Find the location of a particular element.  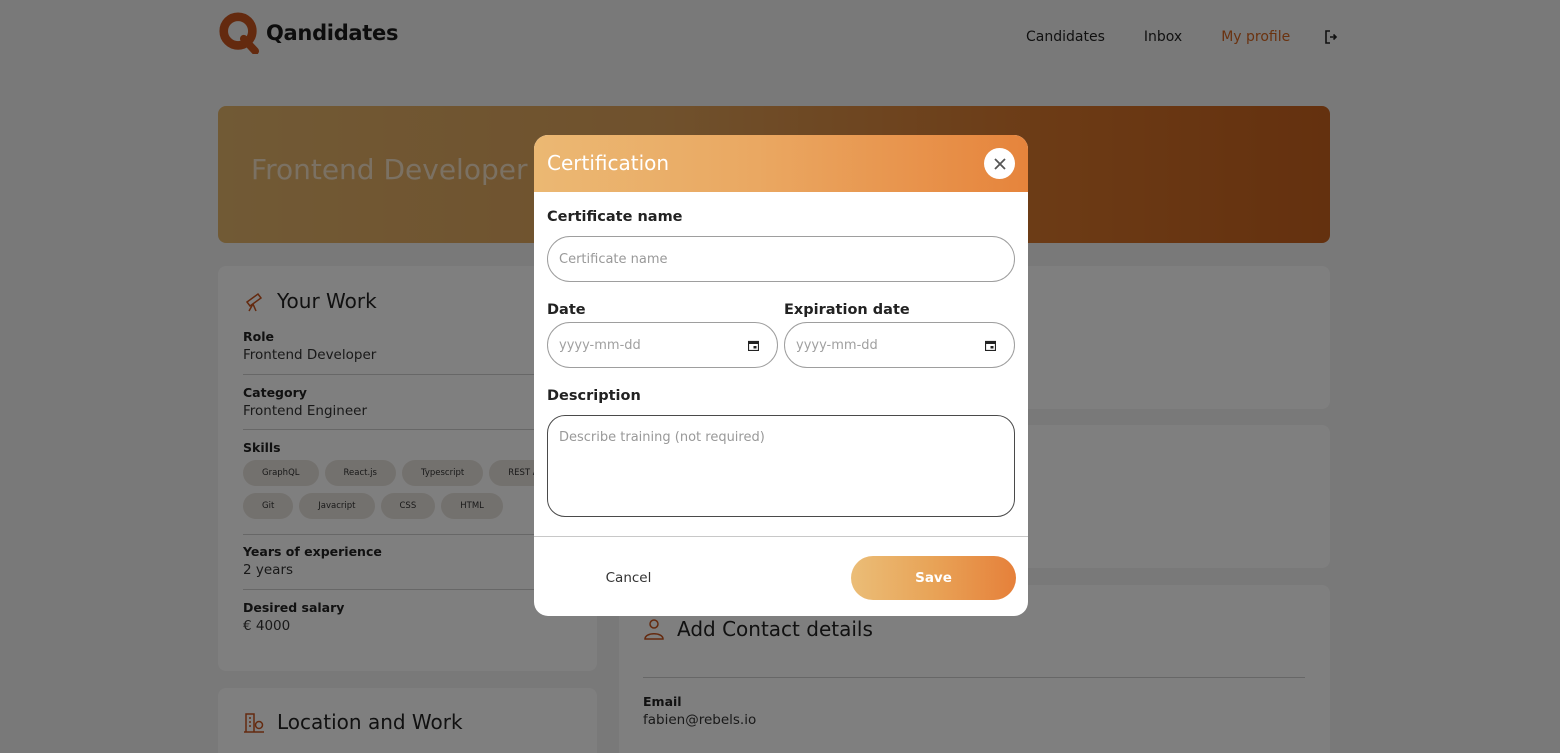

expiration-date-input: yyyy-mm-dd is located at coordinates (899, 345).